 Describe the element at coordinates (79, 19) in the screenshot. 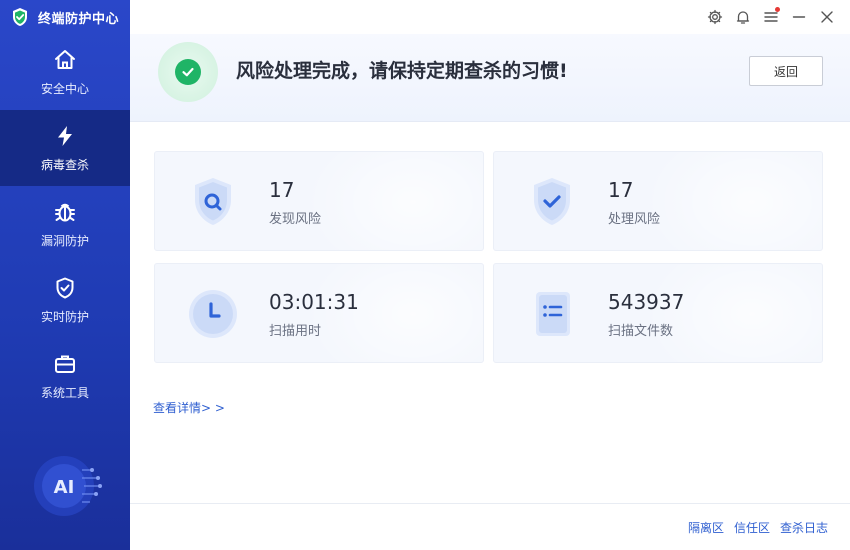

I see `app-title: 终端防护中心` at that location.